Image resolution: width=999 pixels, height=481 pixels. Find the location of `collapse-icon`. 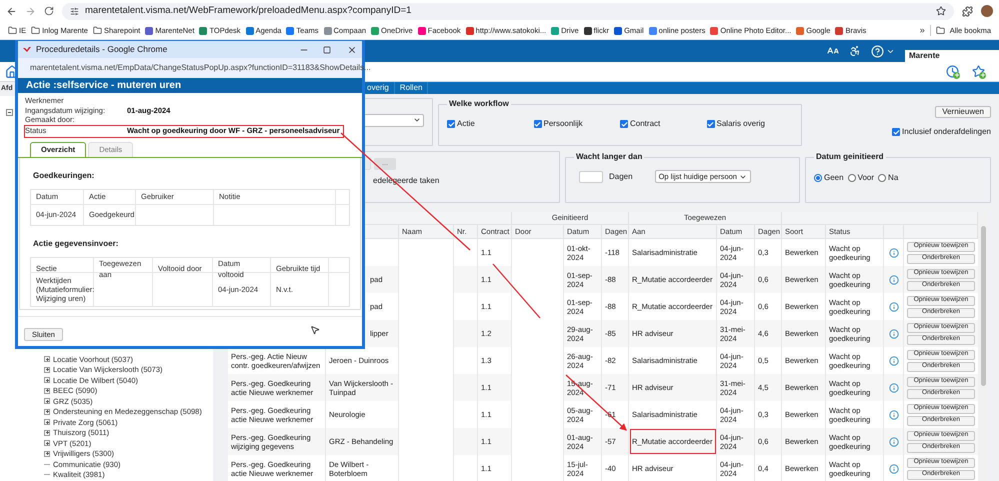

collapse-icon is located at coordinates (9, 112).